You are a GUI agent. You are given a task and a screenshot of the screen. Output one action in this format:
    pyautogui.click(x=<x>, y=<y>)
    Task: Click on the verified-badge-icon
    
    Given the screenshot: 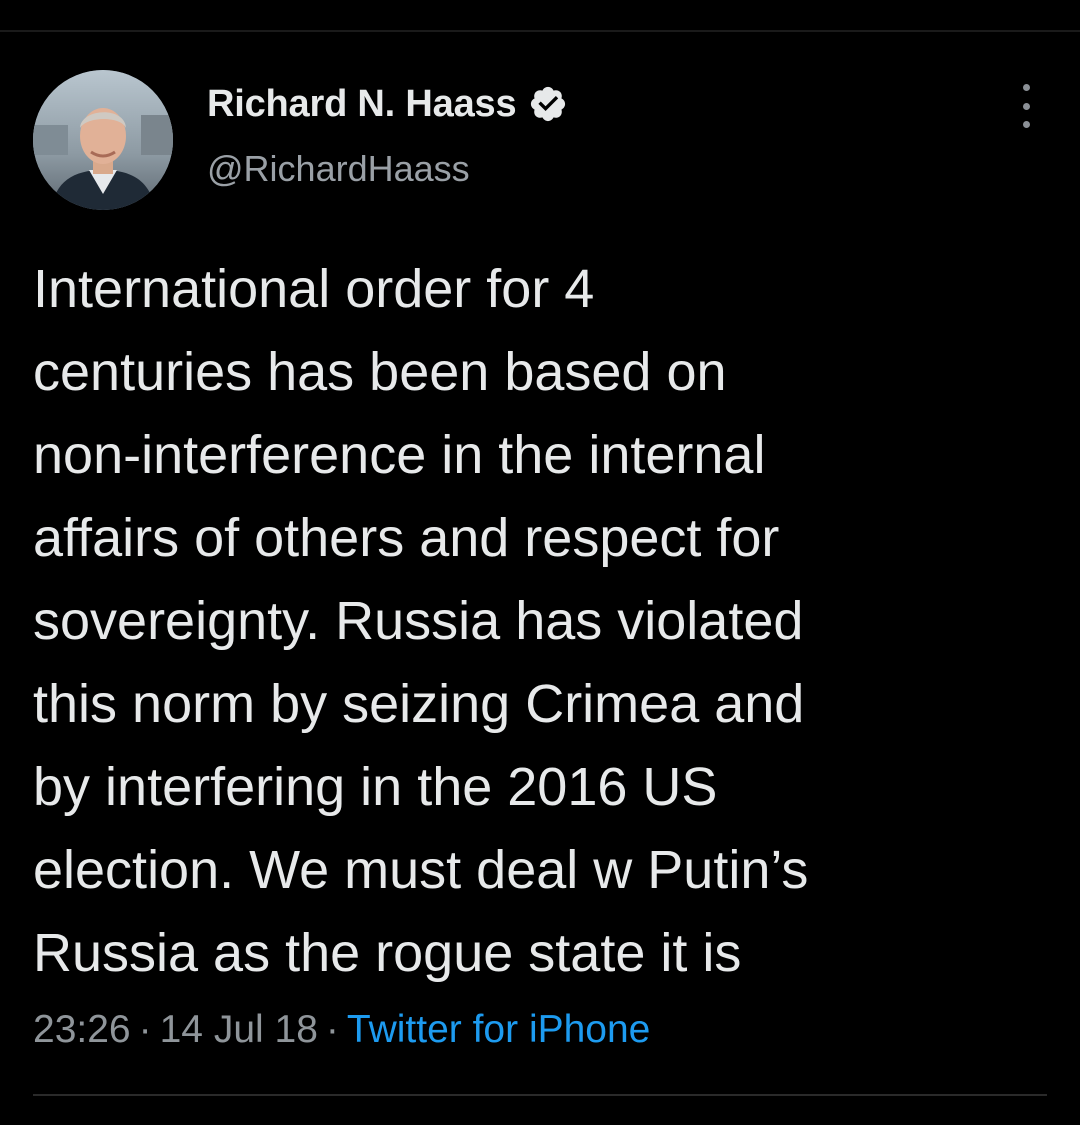 What is the action you would take?
    pyautogui.click(x=548, y=104)
    